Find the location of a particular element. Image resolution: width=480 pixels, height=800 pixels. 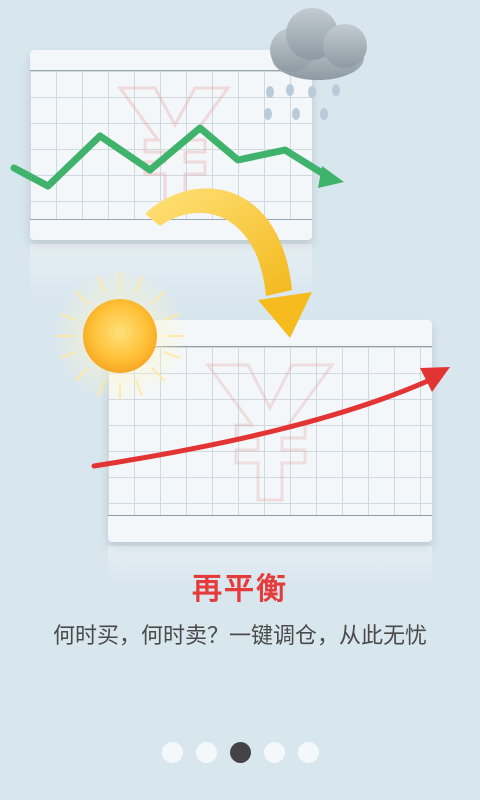

page-dot-active is located at coordinates (240, 752).